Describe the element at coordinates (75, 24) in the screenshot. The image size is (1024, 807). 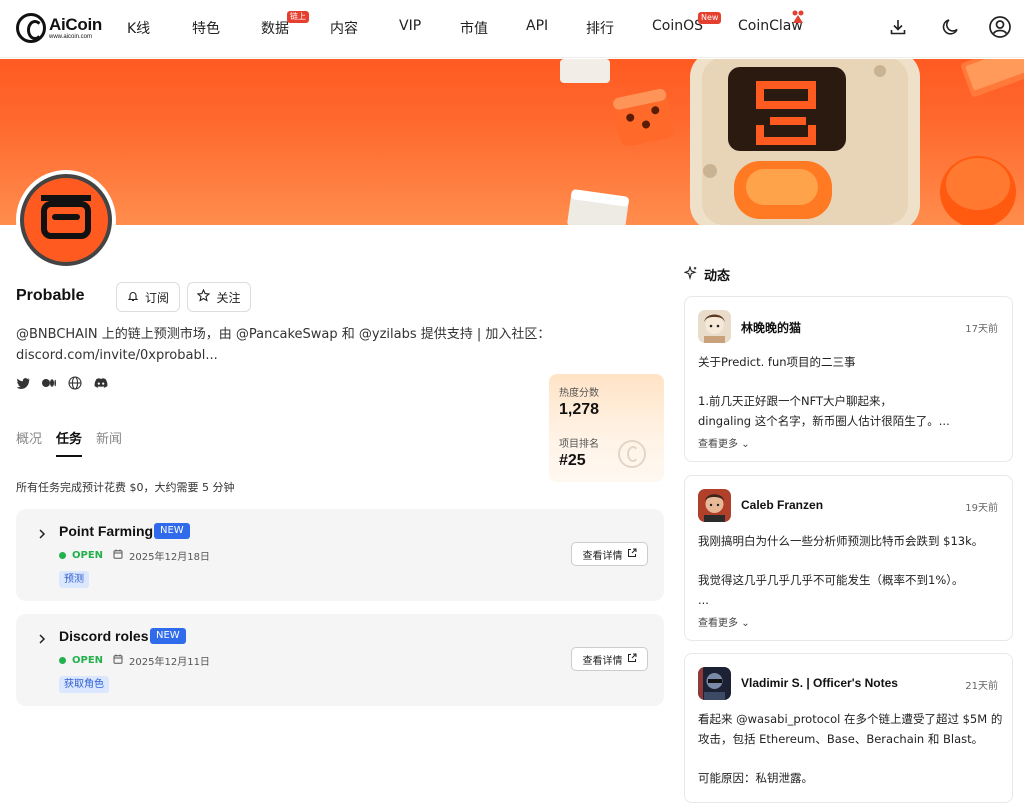
I see `logo-name: AiCoin` at that location.